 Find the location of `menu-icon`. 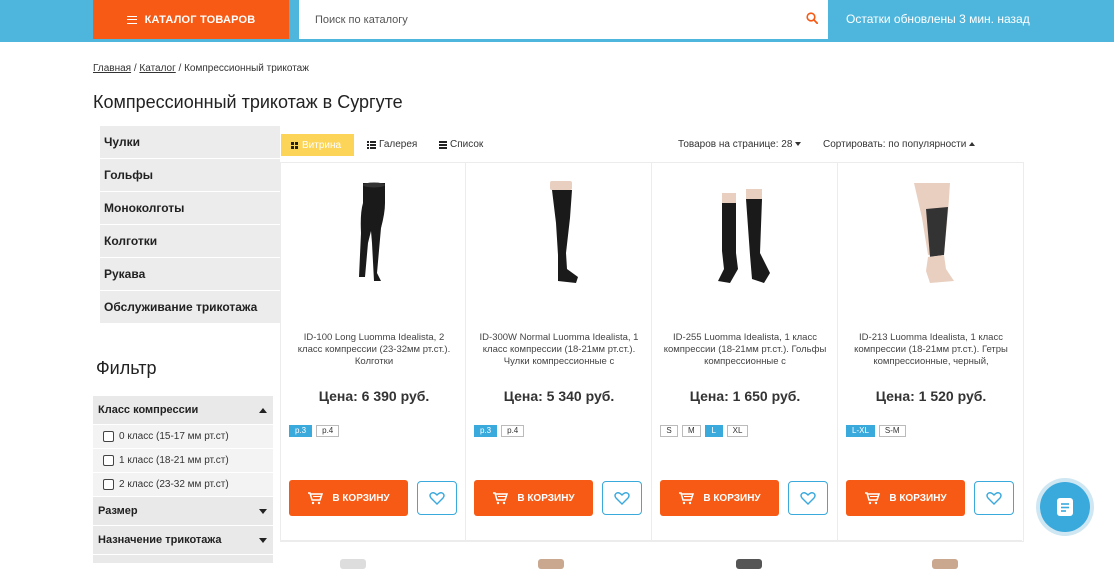

menu-icon is located at coordinates (131, 19).